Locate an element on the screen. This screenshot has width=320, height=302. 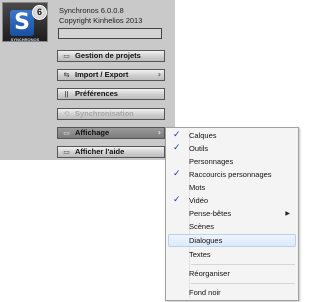
menu-item-label: Réorganiser is located at coordinates (209, 273).